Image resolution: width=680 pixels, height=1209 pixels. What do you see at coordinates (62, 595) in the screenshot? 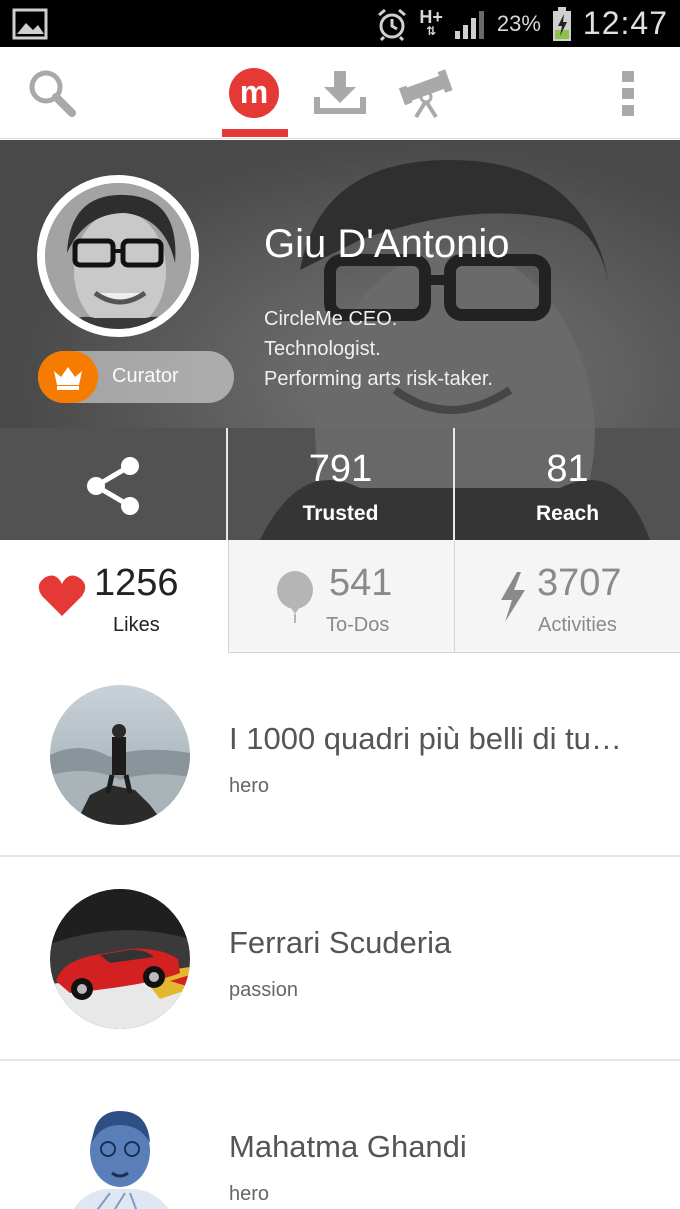
I see `heart-icon` at bounding box center [62, 595].